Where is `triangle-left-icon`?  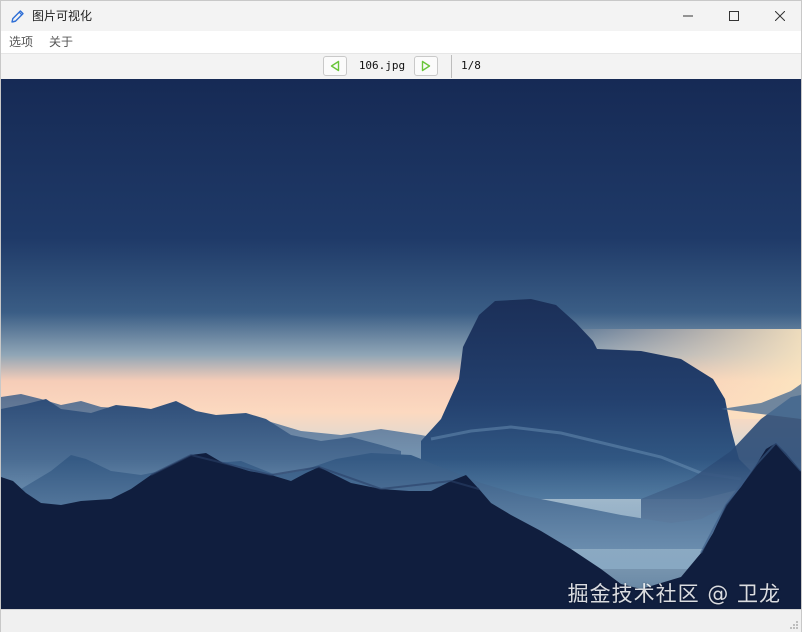 triangle-left-icon is located at coordinates (335, 66).